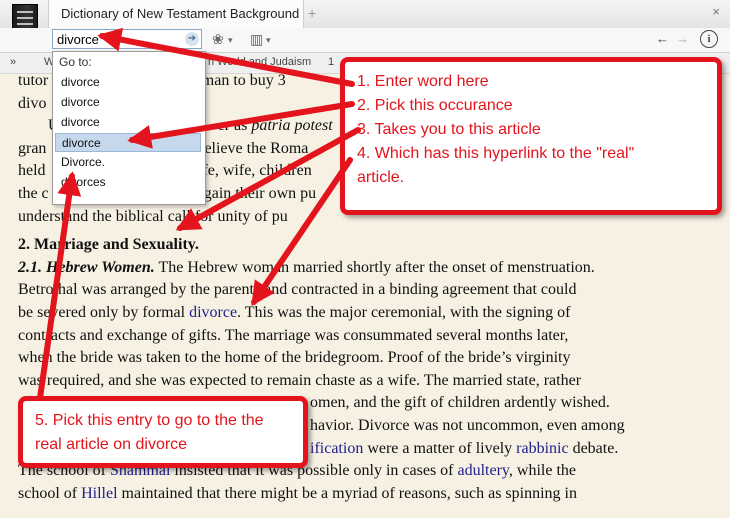 Image resolution: width=730 pixels, height=518 pixels. What do you see at coordinates (241, 125) in the screenshot?
I see `arrow-to-dropdown-item` at bounding box center [241, 125].